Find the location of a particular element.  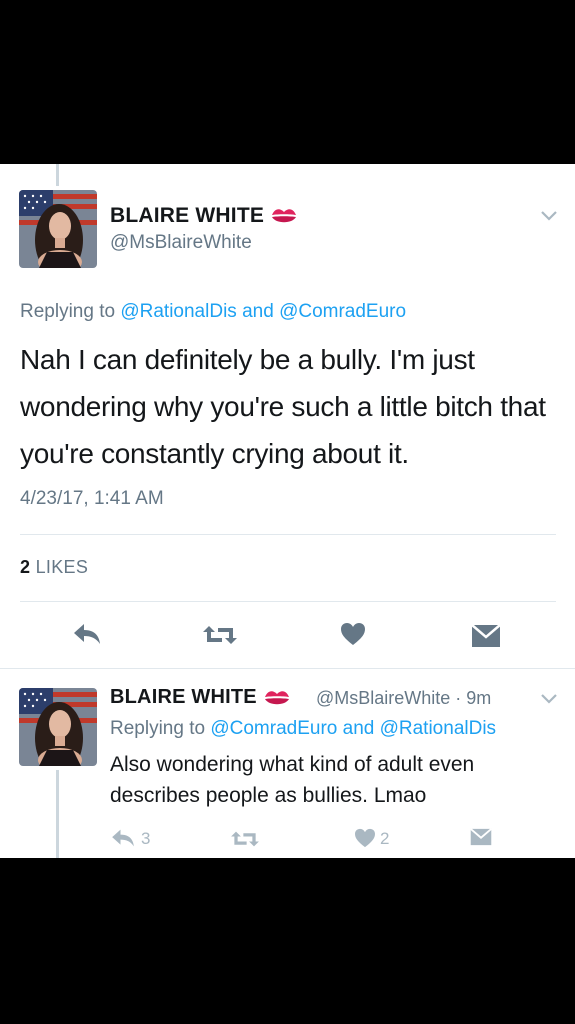

handle-time: @MsBlaireWhite · 9m is located at coordinates (403, 698).